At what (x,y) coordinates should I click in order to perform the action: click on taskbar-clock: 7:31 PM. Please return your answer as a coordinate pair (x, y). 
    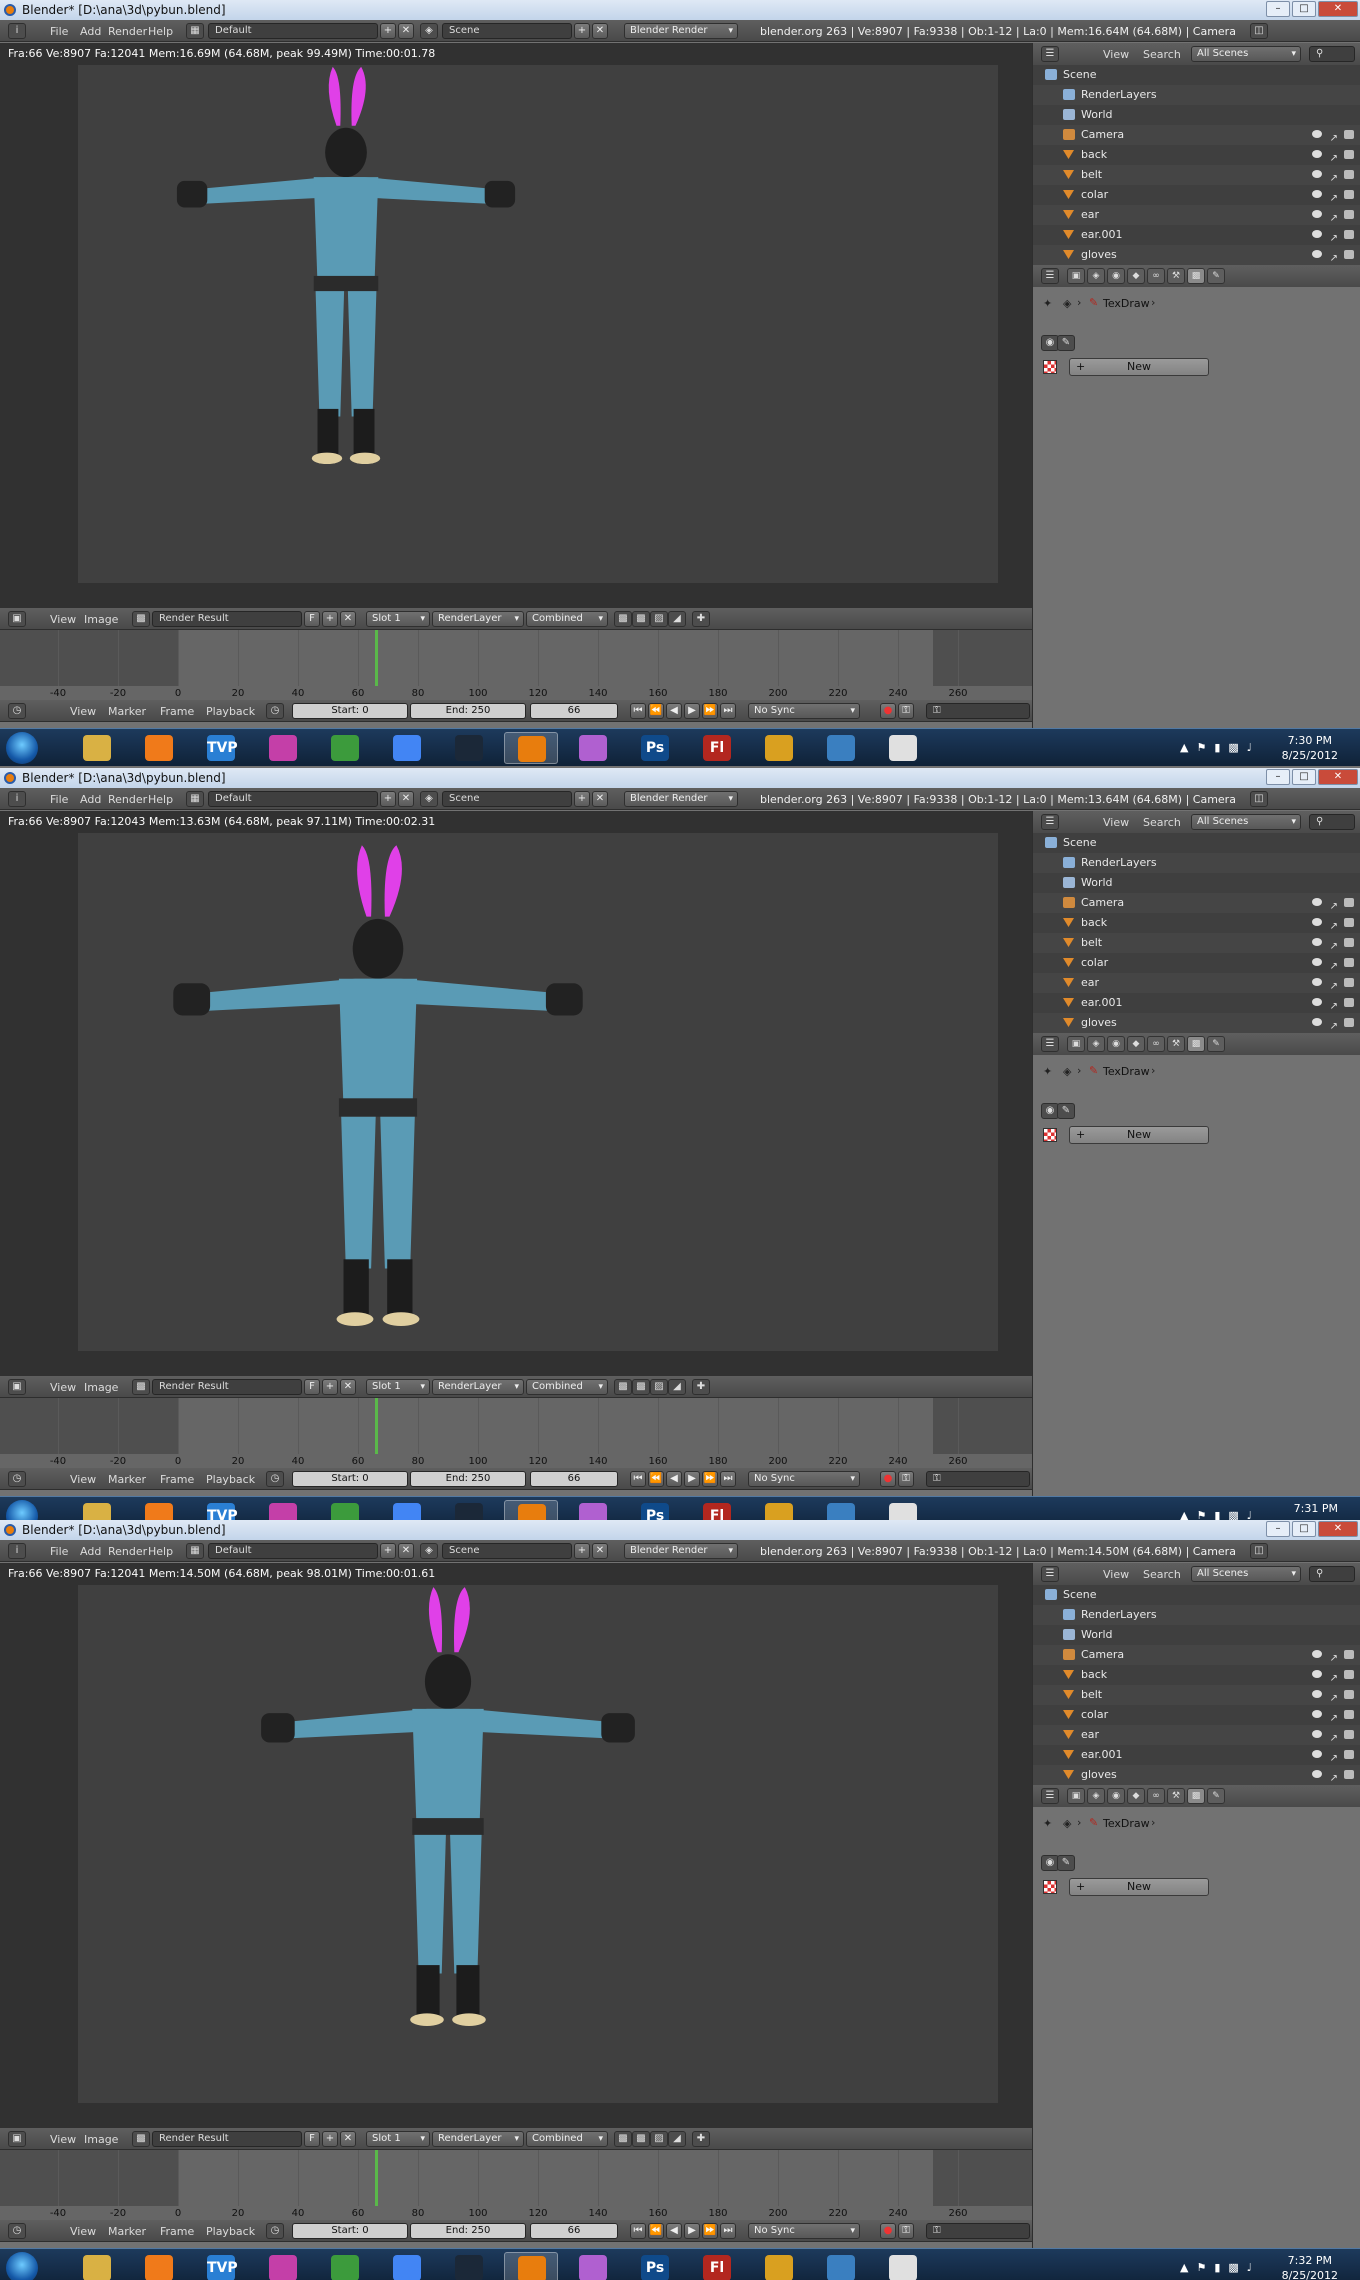
    Looking at the image, I should click on (1316, 1508).